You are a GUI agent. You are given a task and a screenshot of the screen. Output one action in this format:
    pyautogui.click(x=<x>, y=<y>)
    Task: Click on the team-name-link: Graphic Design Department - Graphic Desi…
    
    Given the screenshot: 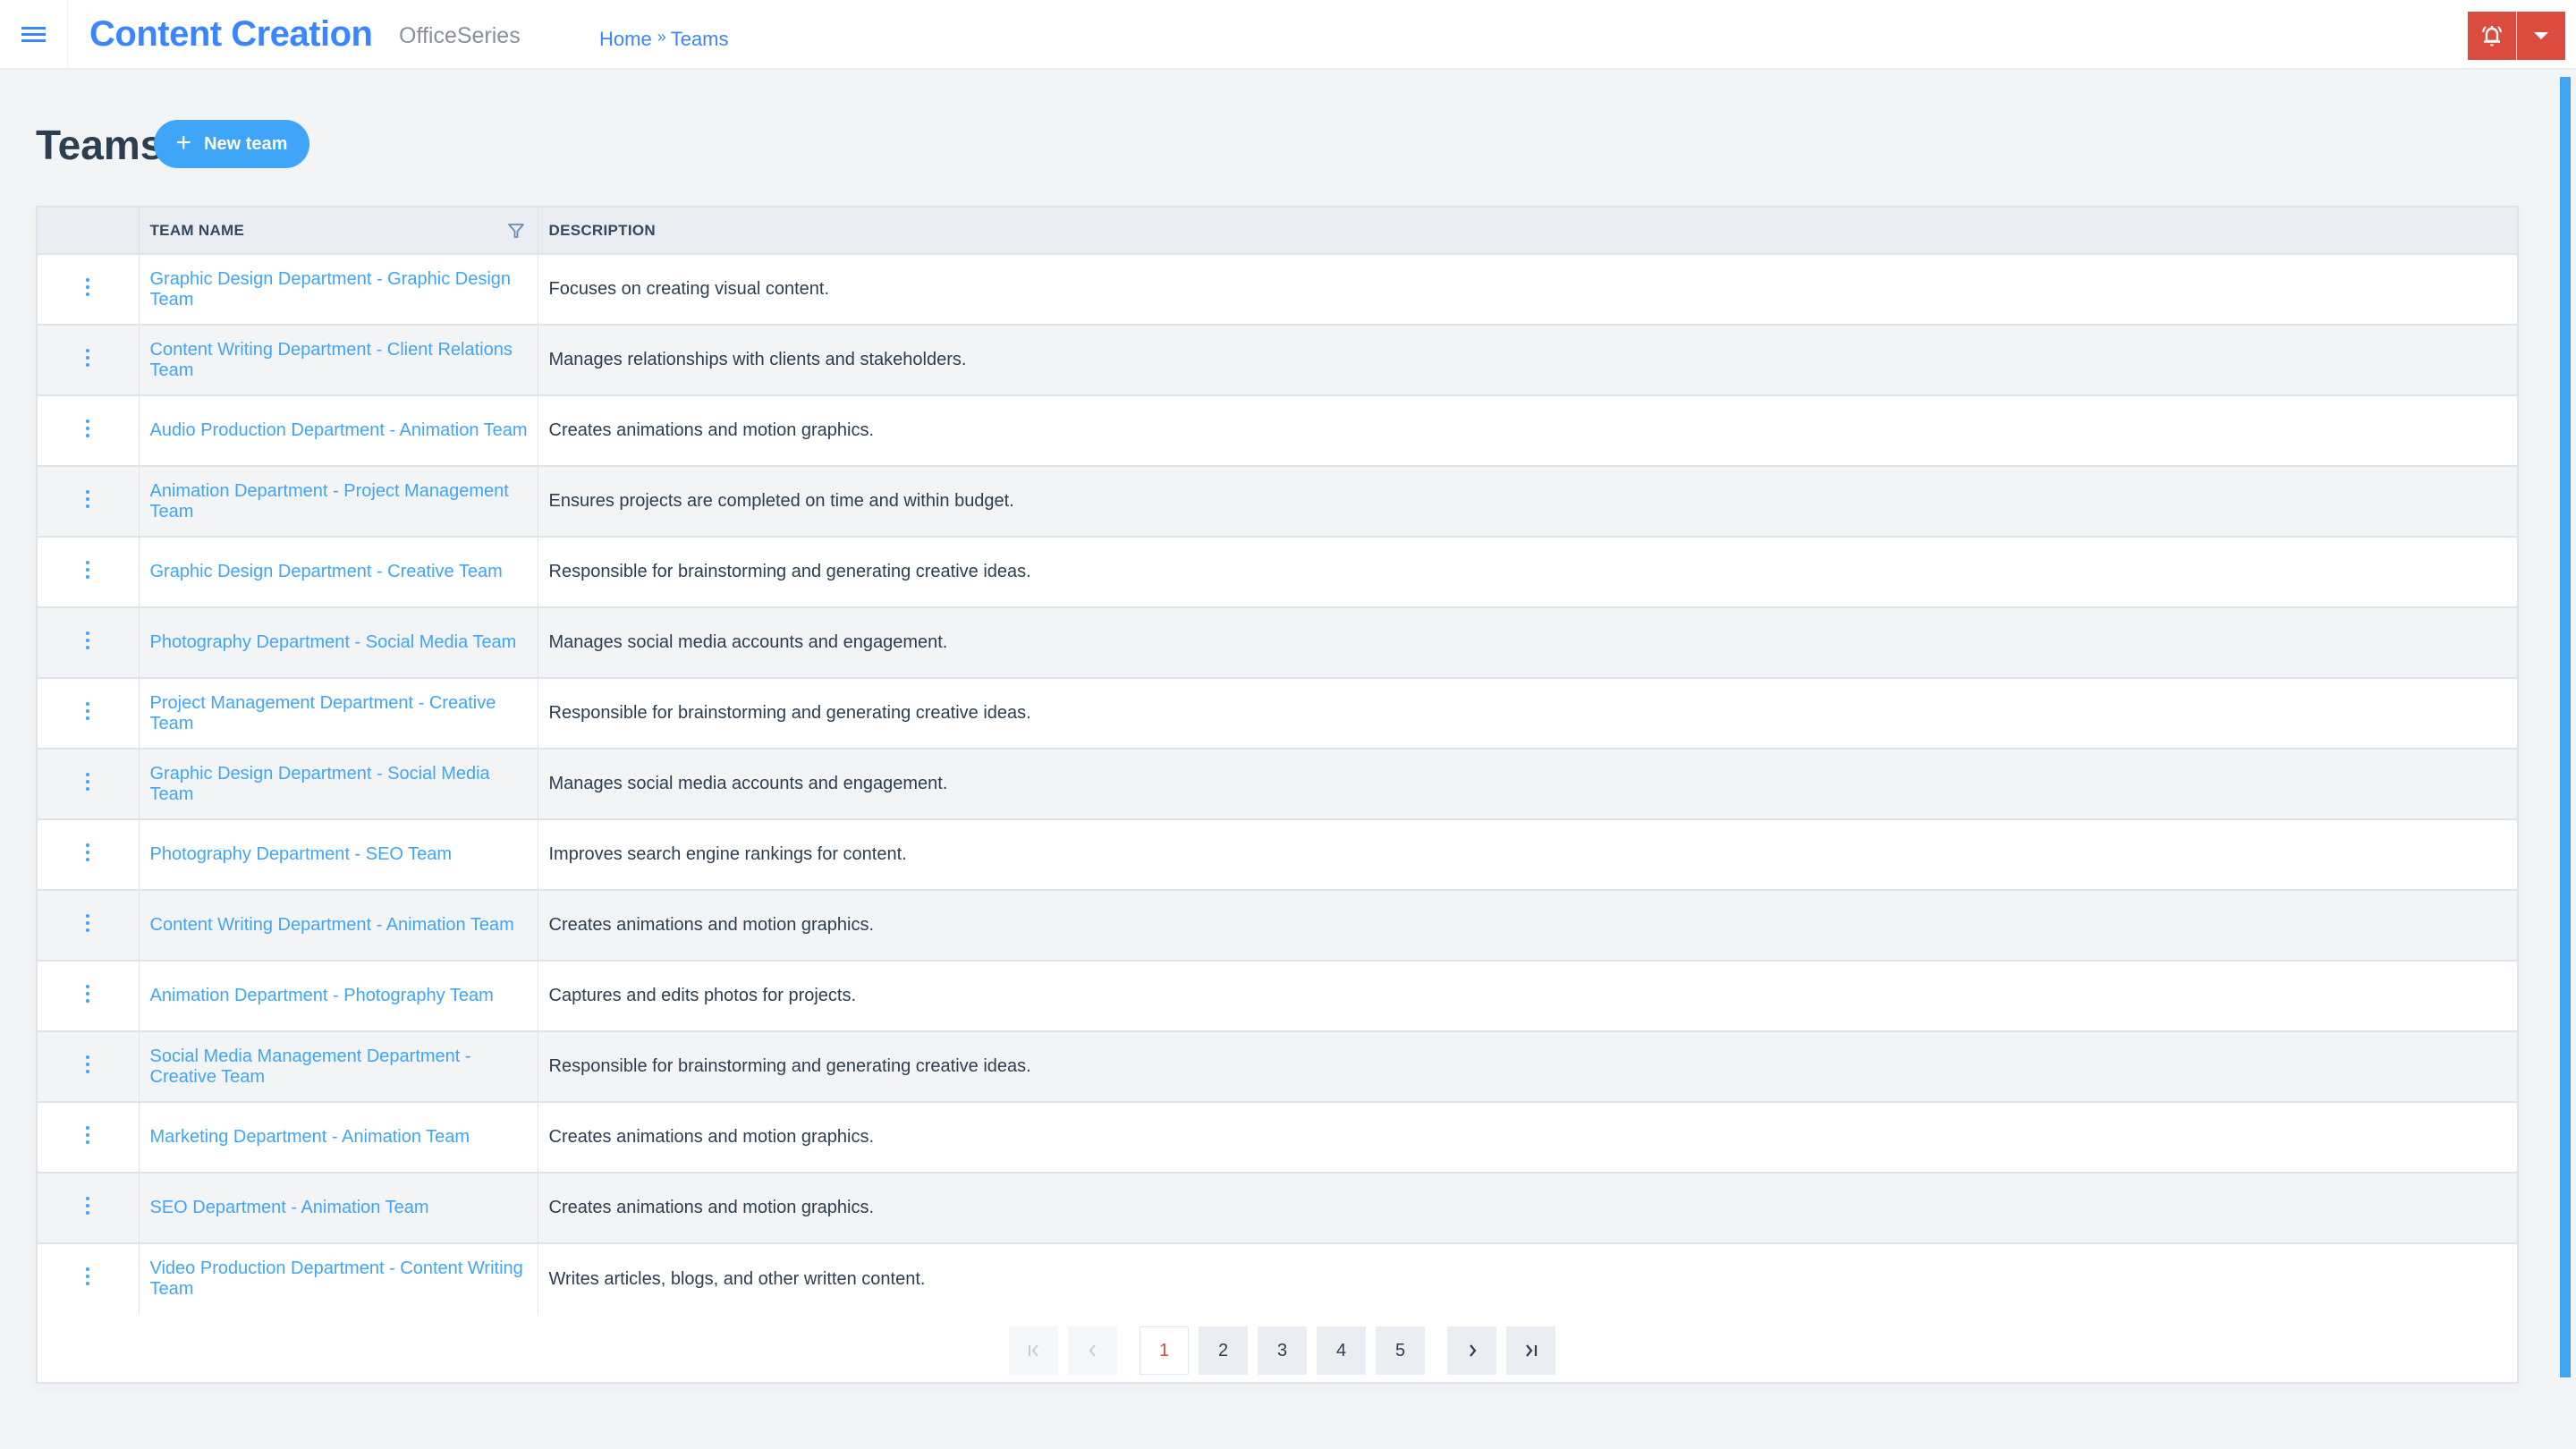 What is the action you would take?
    pyautogui.click(x=331, y=289)
    